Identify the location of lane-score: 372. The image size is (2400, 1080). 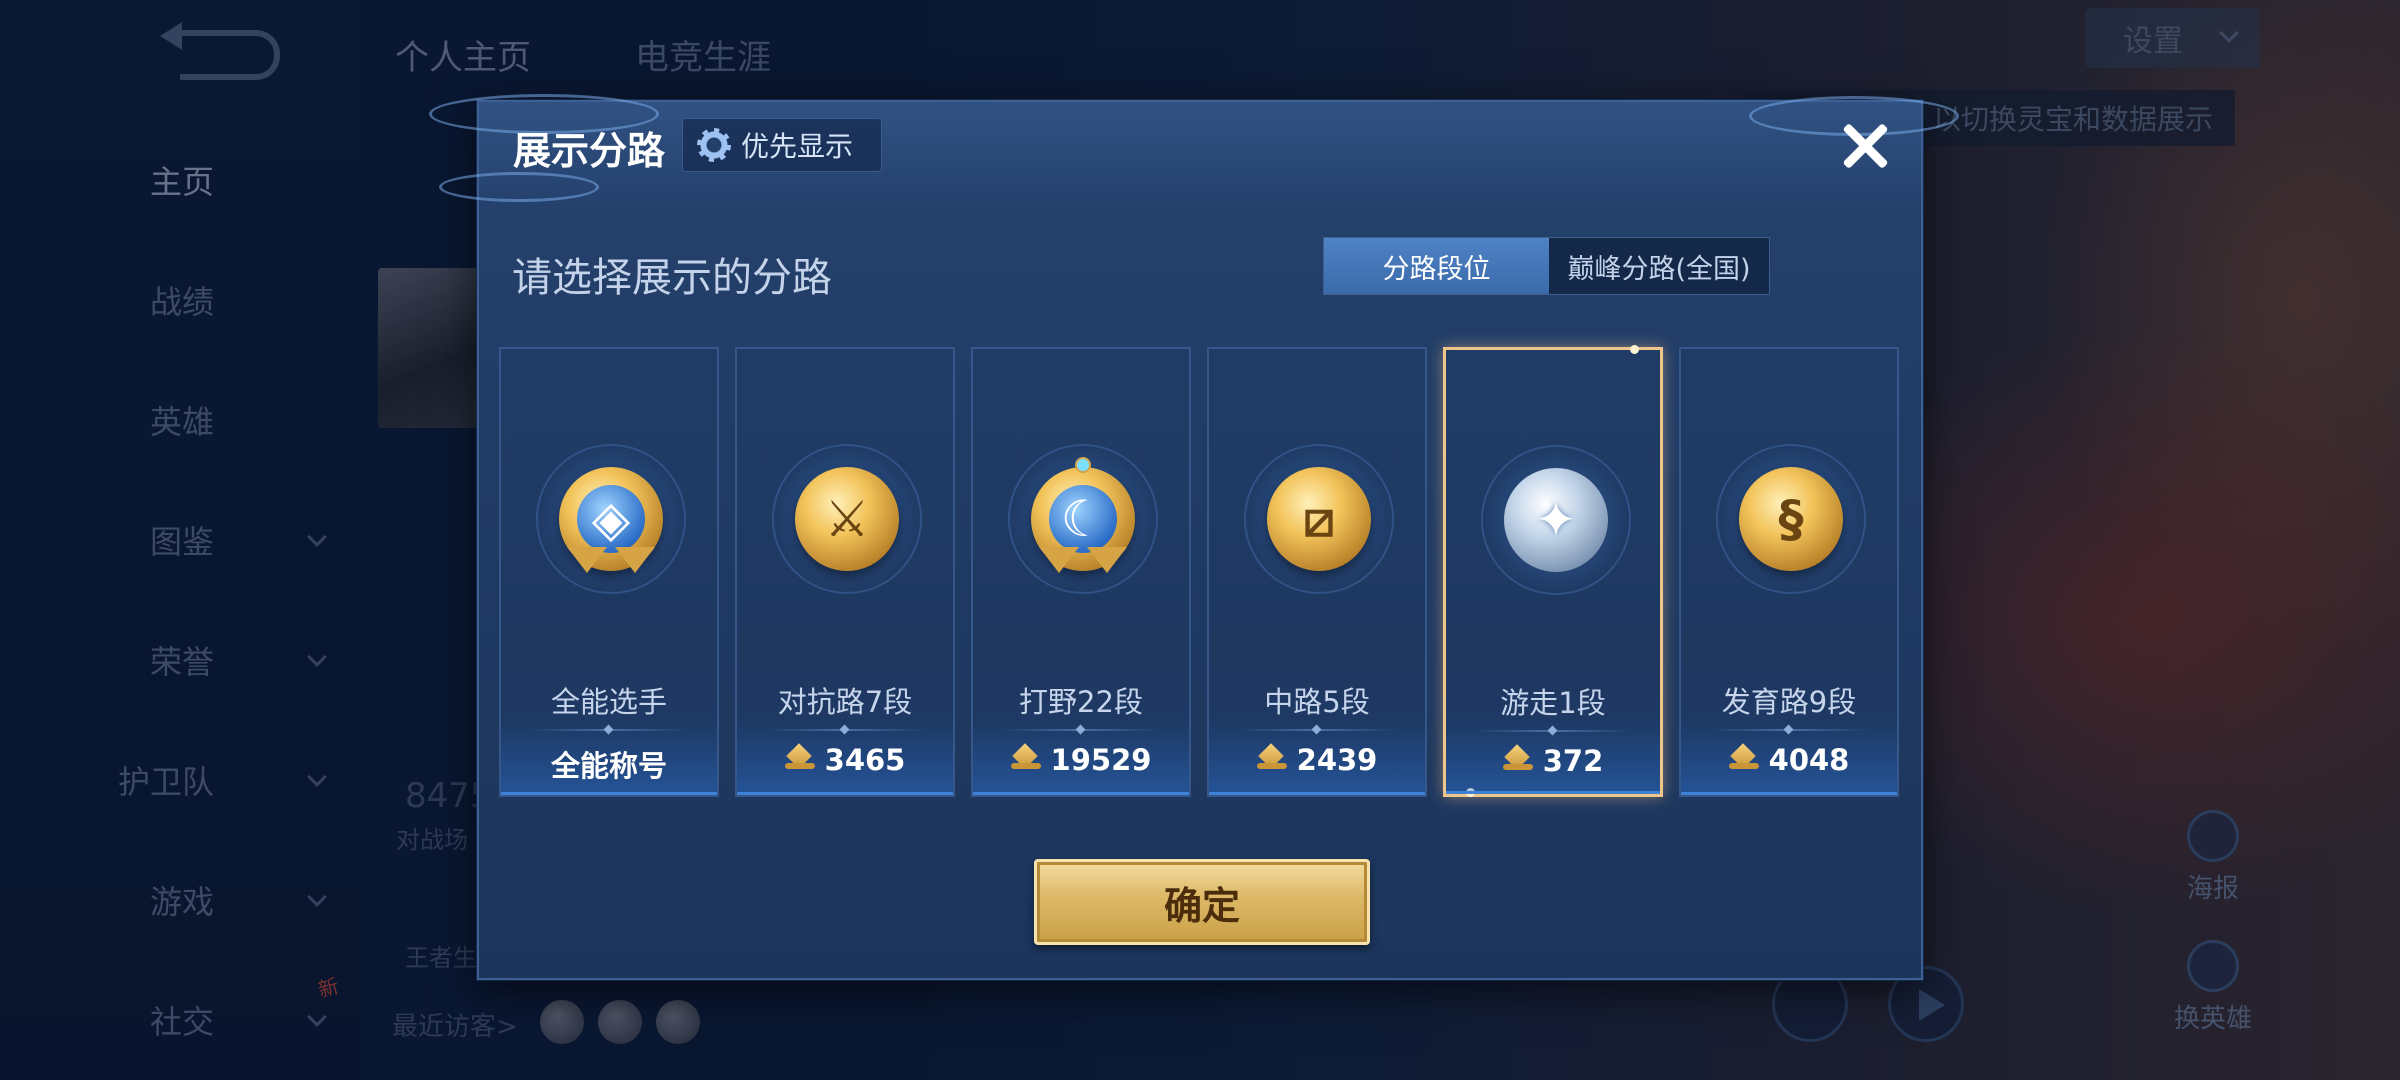
(1553, 761).